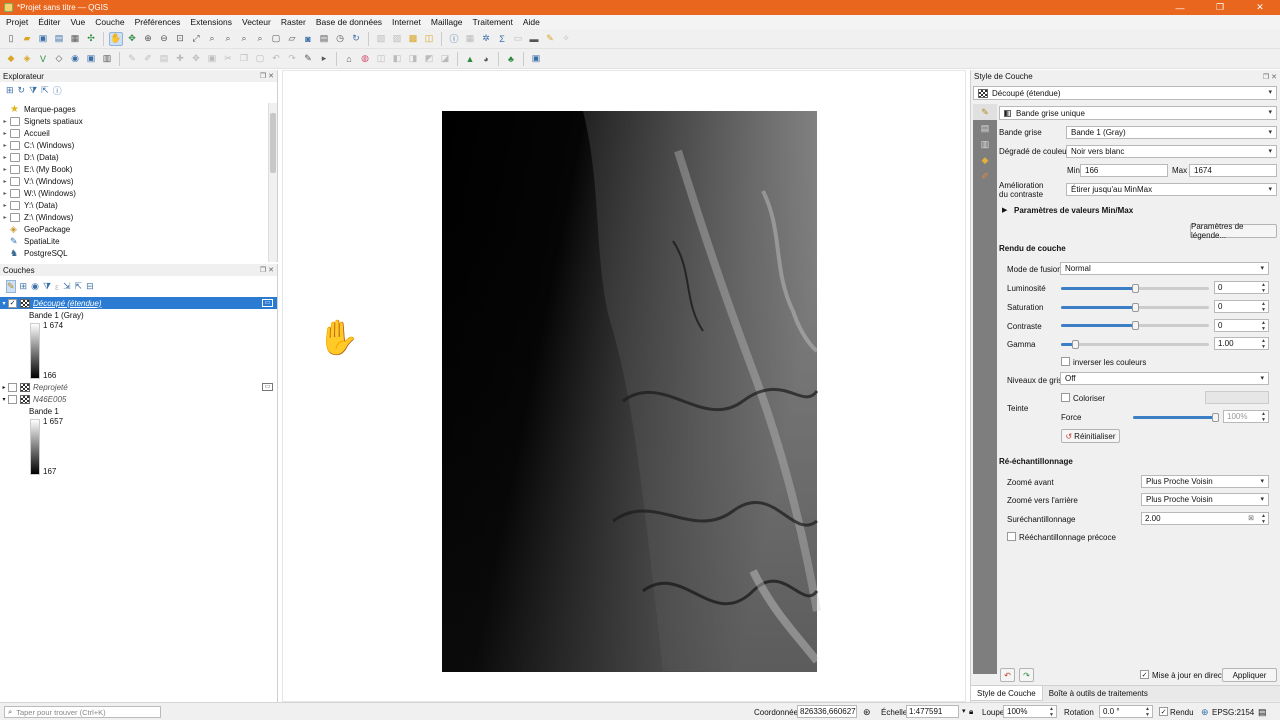 Image resolution: width=1280 pixels, height=720 pixels. Describe the element at coordinates (11, 39) in the screenshot. I see `new-project-icon: ▯` at that location.